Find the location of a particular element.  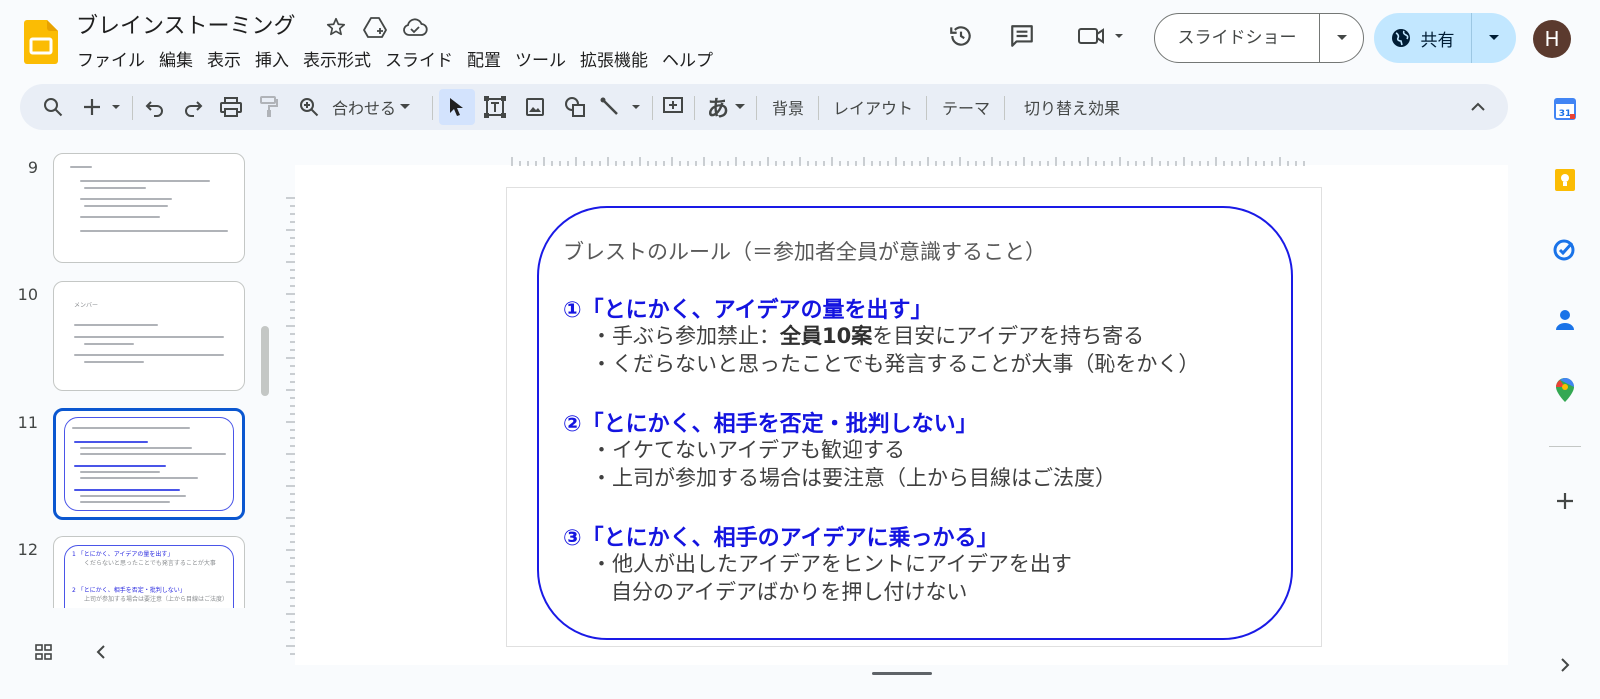

line-icon is located at coordinates (623, 107).